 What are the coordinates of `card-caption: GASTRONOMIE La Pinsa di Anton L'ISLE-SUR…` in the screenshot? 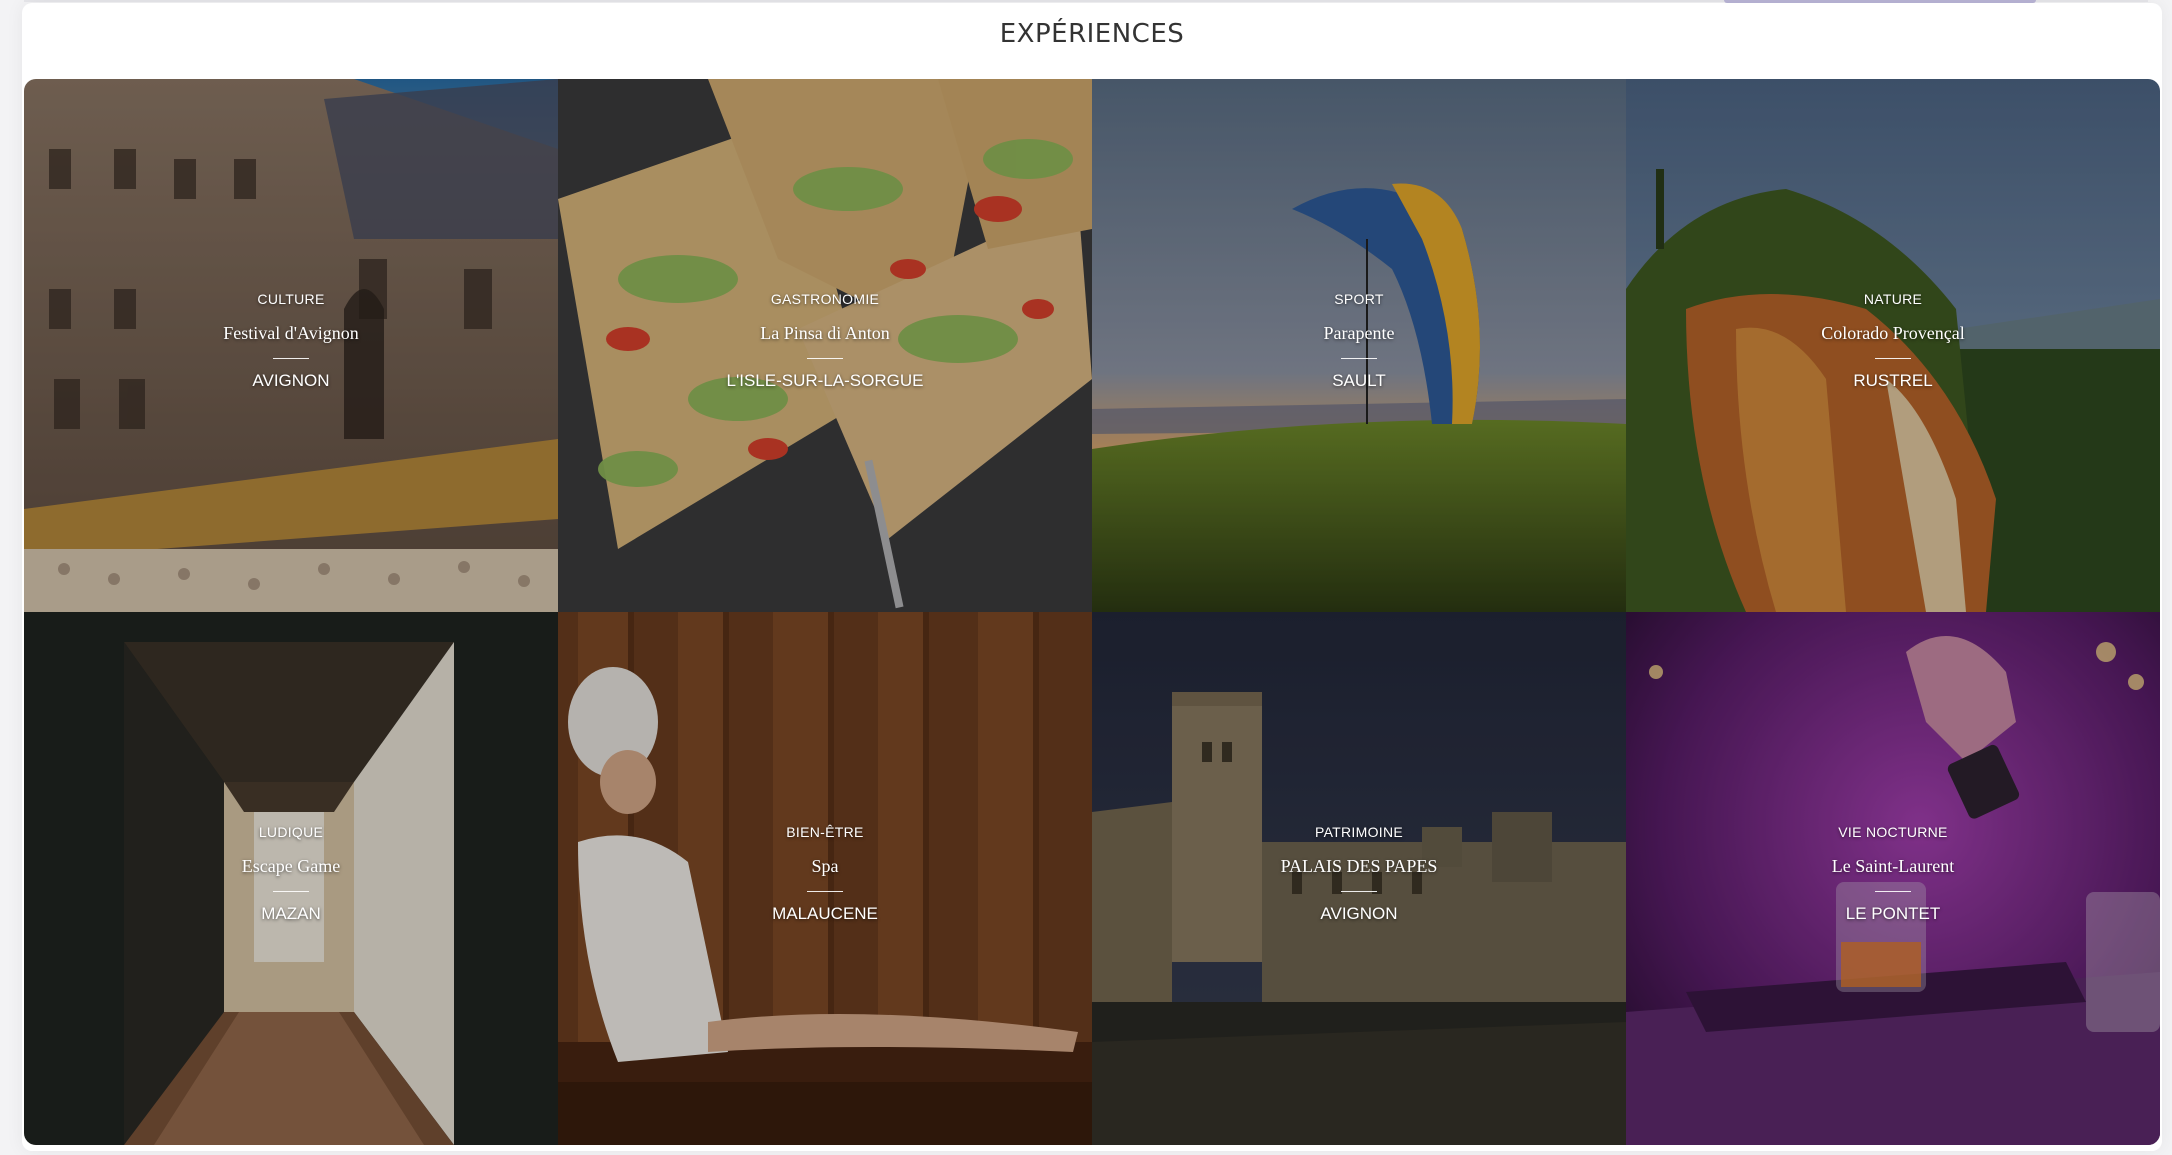 It's located at (825, 341).